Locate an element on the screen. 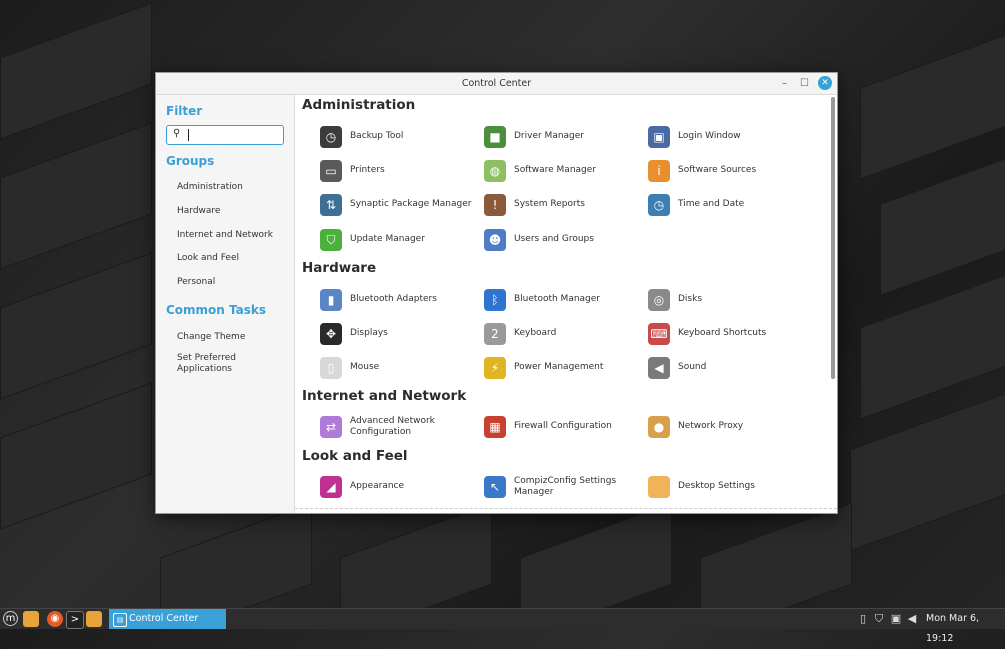 The height and width of the screenshot is (649, 1005). app-label: Login Window is located at coordinates (709, 136).